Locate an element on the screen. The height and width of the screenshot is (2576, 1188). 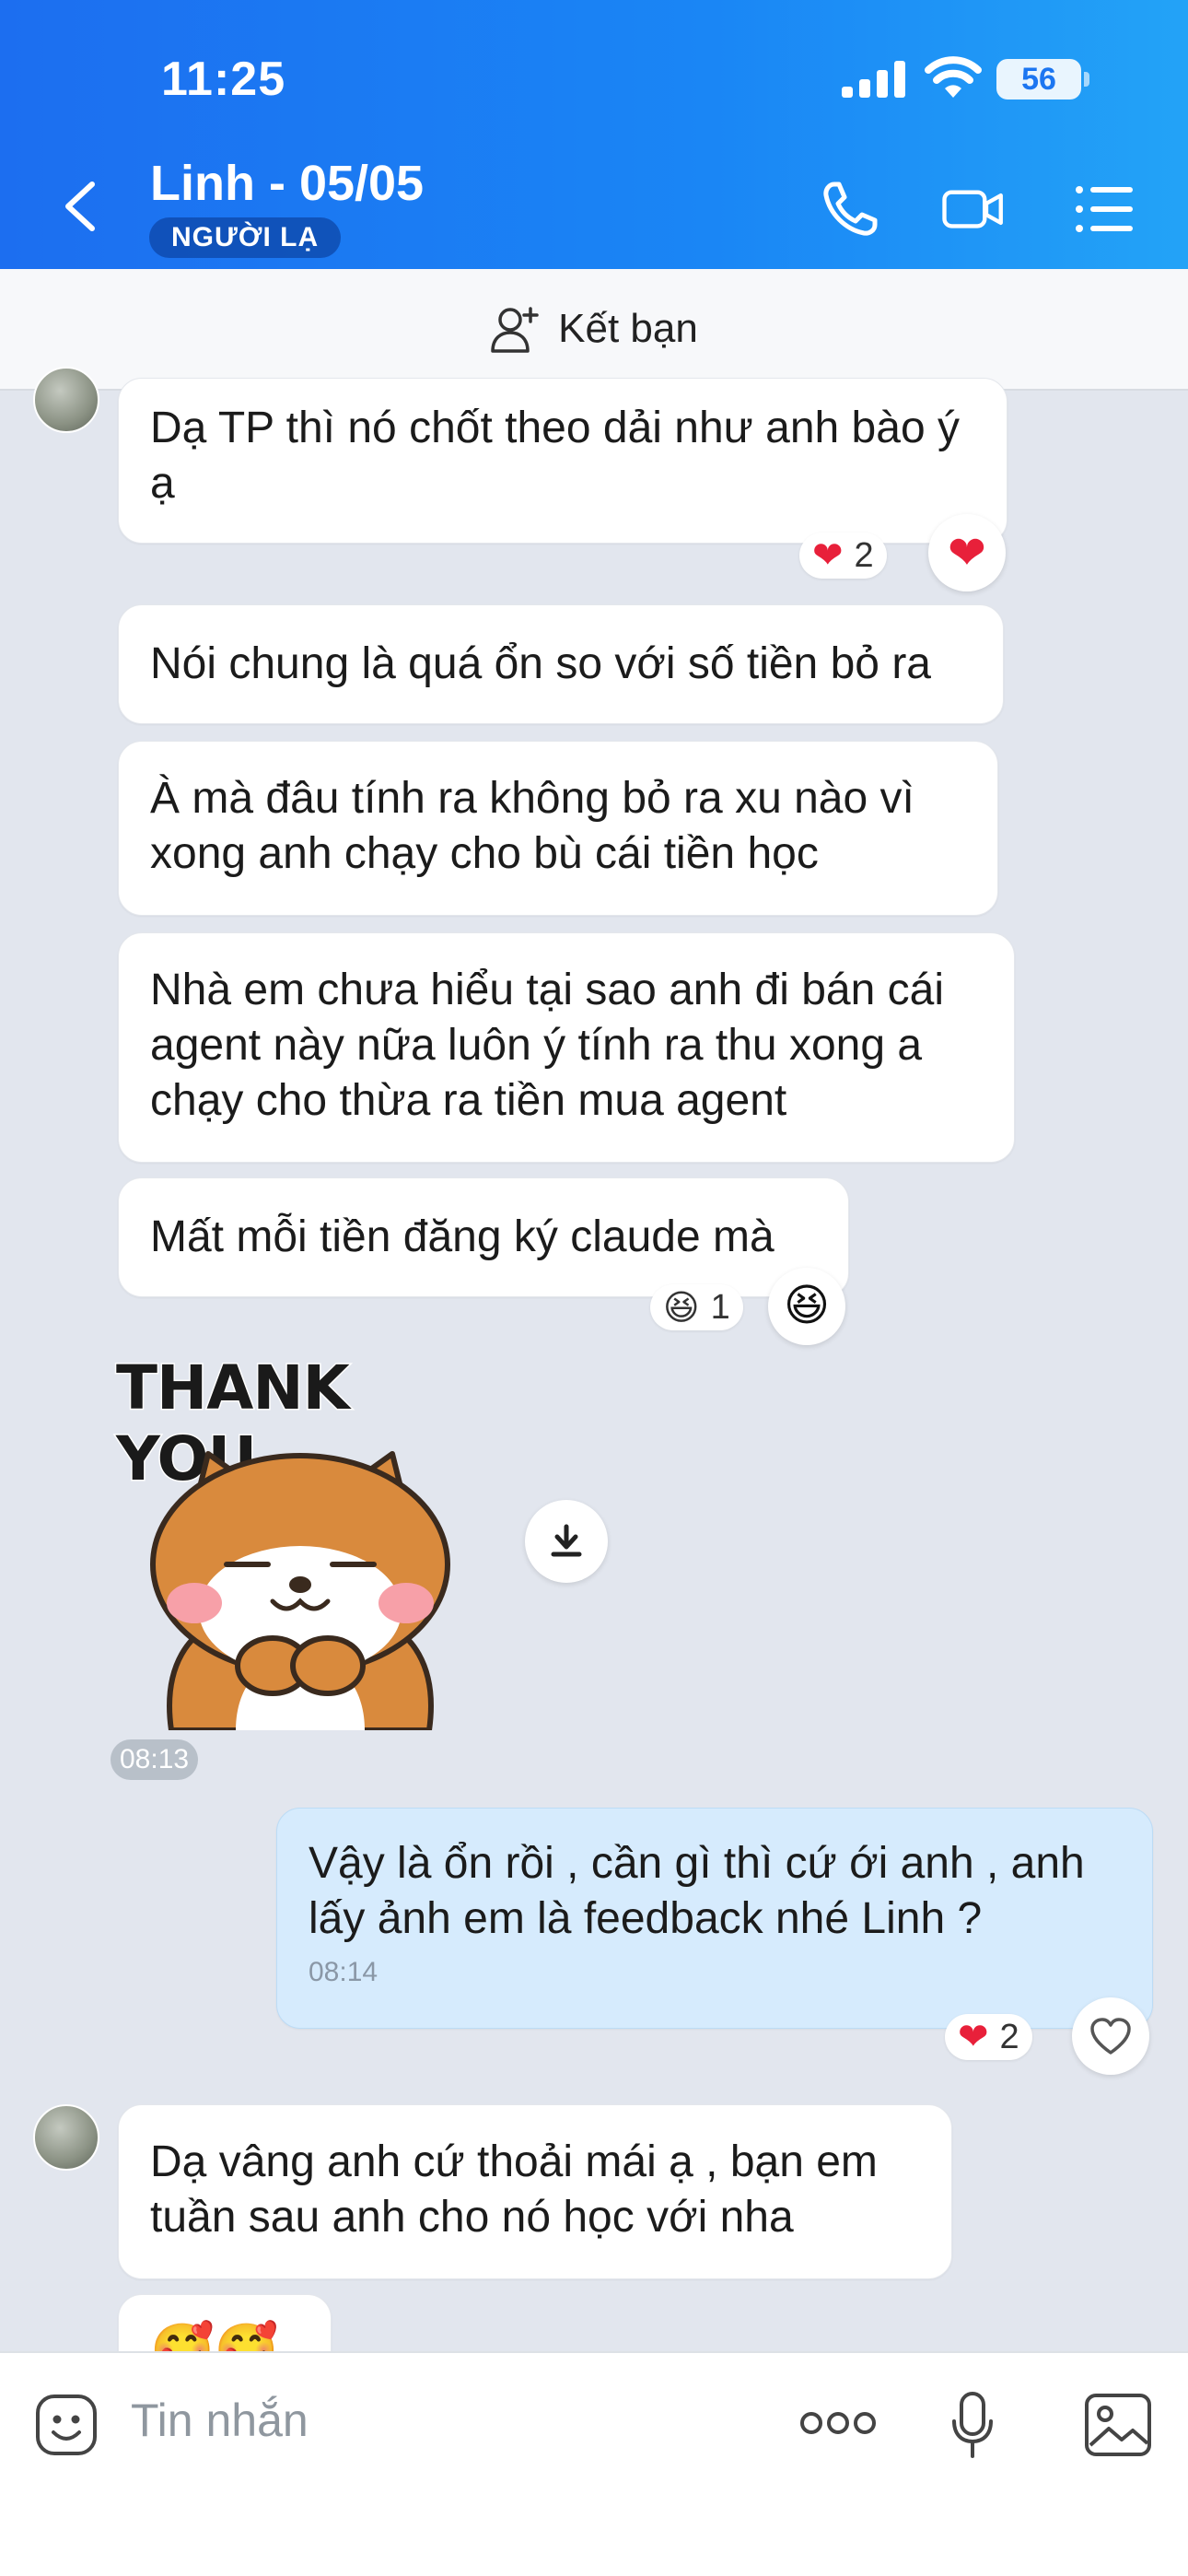
add-friend-bar: Kết bạn is located at coordinates (594, 330).